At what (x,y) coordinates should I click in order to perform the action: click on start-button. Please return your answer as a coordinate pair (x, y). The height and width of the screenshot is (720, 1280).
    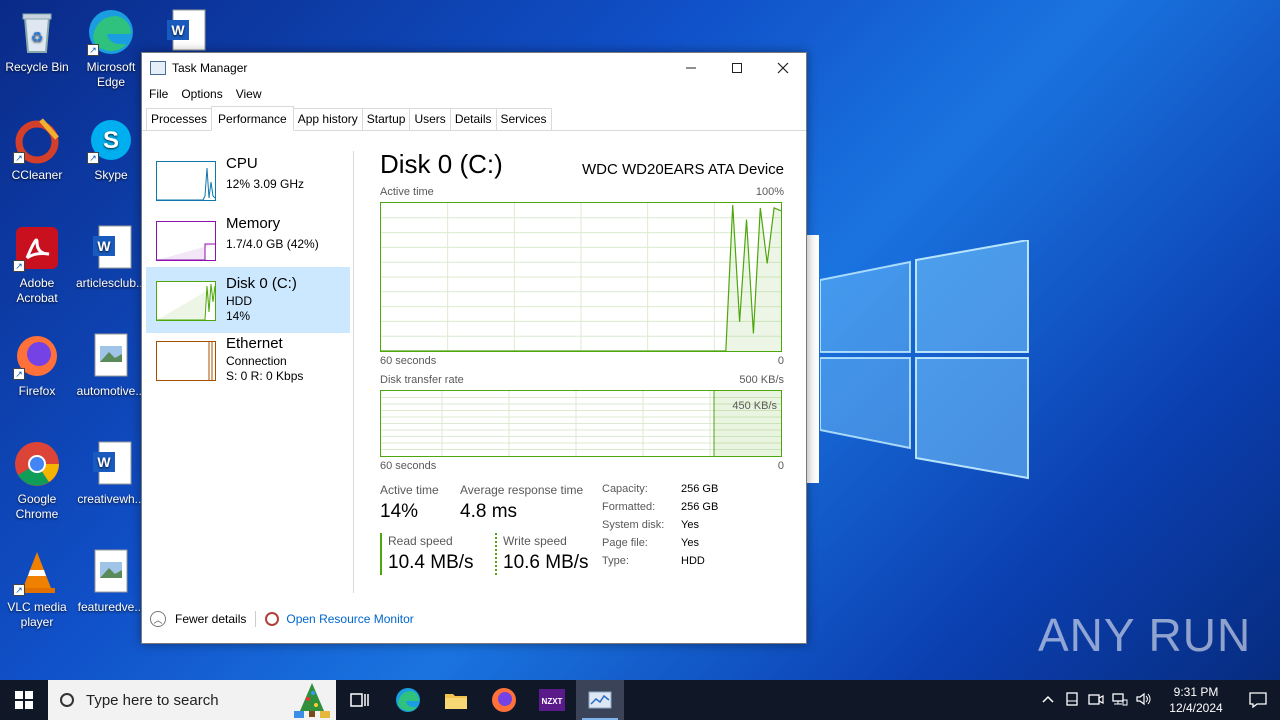
    Looking at the image, I should click on (24, 700).